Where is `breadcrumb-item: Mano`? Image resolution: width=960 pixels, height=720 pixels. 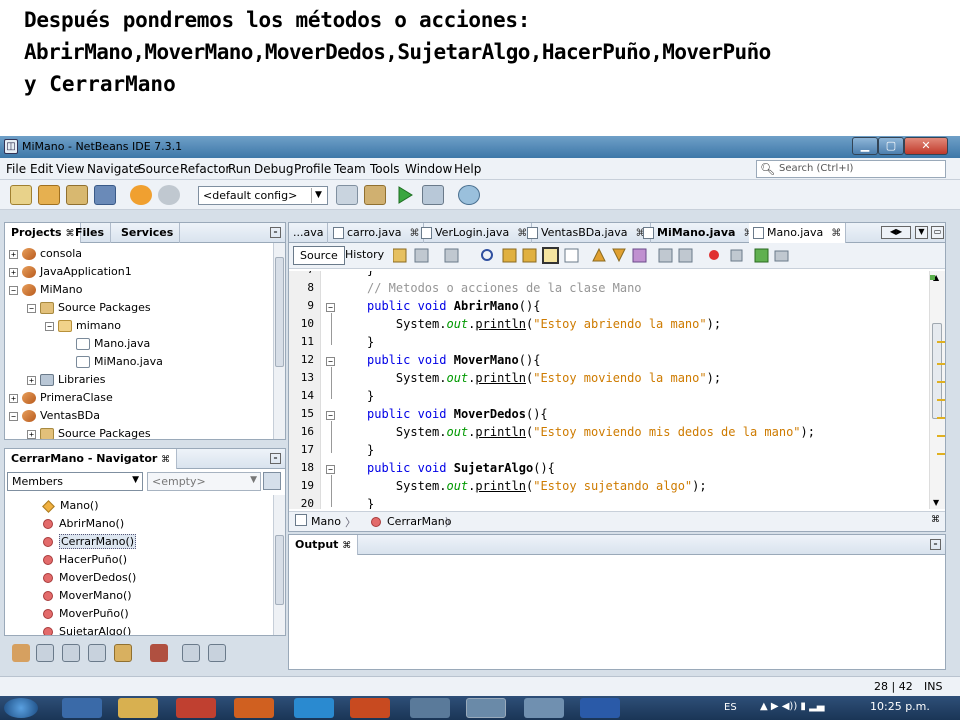
breadcrumb-item: Mano is located at coordinates (326, 521).